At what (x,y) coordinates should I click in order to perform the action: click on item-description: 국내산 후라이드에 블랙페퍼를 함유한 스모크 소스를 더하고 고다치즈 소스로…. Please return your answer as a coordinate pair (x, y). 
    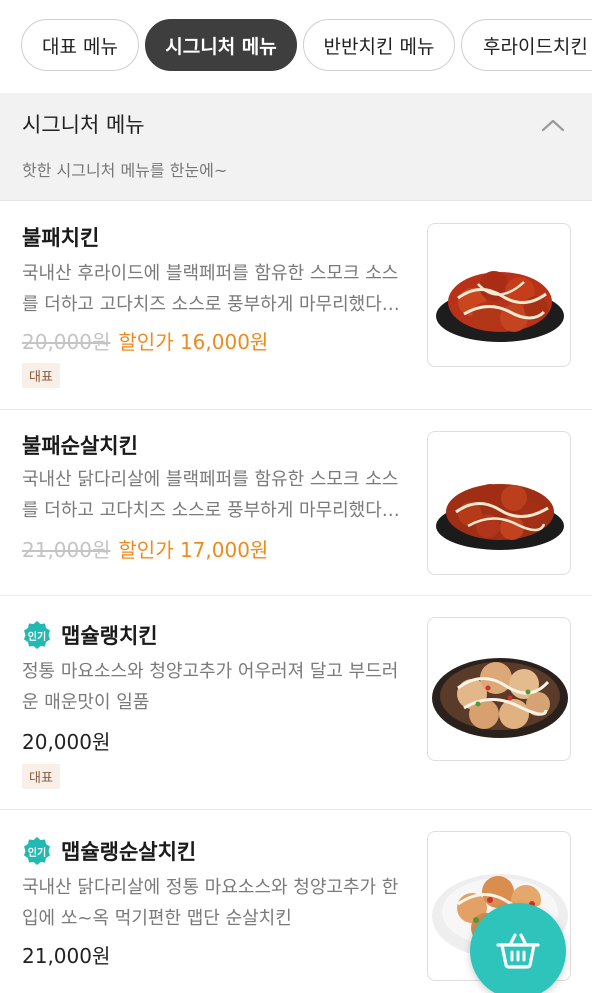
    Looking at the image, I should click on (211, 289).